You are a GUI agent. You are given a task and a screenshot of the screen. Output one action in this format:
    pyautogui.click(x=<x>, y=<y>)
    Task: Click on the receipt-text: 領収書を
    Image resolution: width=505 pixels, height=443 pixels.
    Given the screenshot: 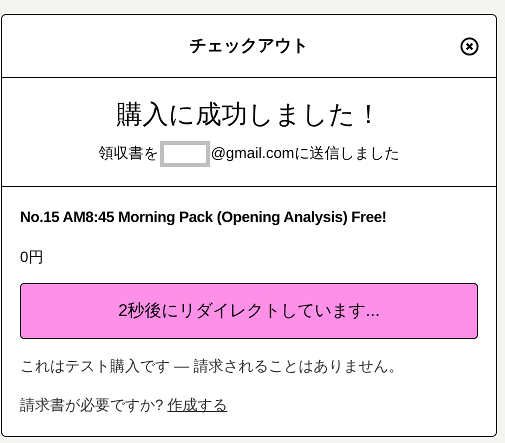 What is the action you would take?
    pyautogui.click(x=128, y=154)
    